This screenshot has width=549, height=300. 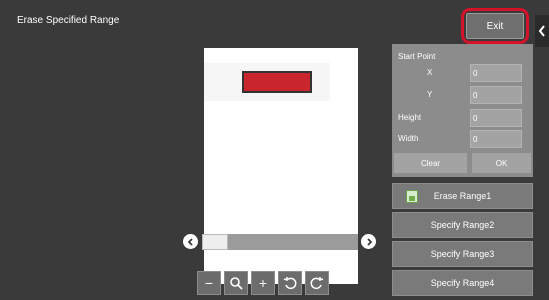 I want to click on erase-range1-button: Erase Range1, so click(x=462, y=196).